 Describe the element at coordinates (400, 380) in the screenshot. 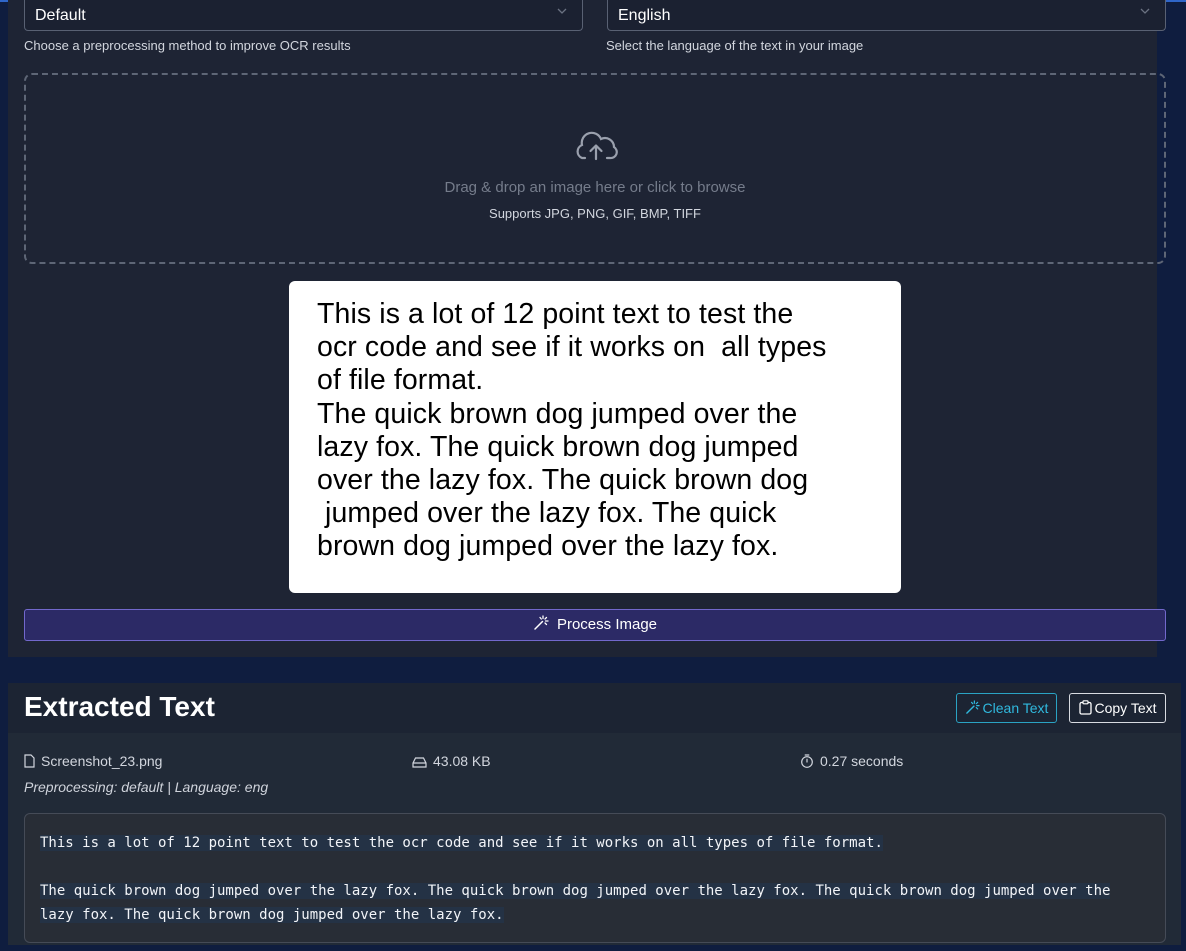

I see `preview-line: of file format.` at that location.